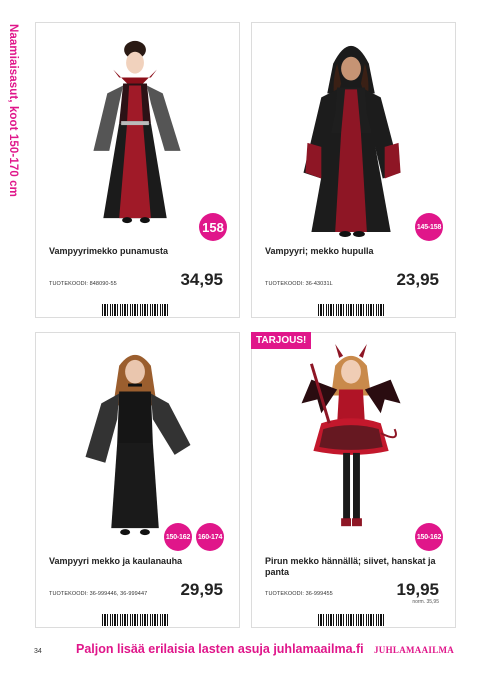 This screenshot has height=679, width=480. What do you see at coordinates (109, 251) in the screenshot?
I see `product-name: Vampyyrimekko punamusta` at bounding box center [109, 251].